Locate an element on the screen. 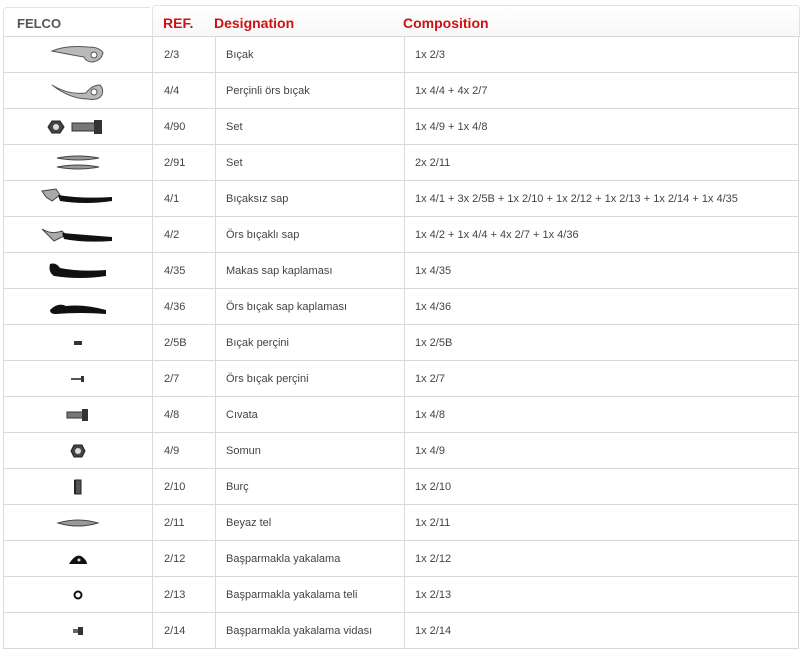  table-row: 4/35 Makas sap kaplaması 1x 4/35 is located at coordinates (401, 270).